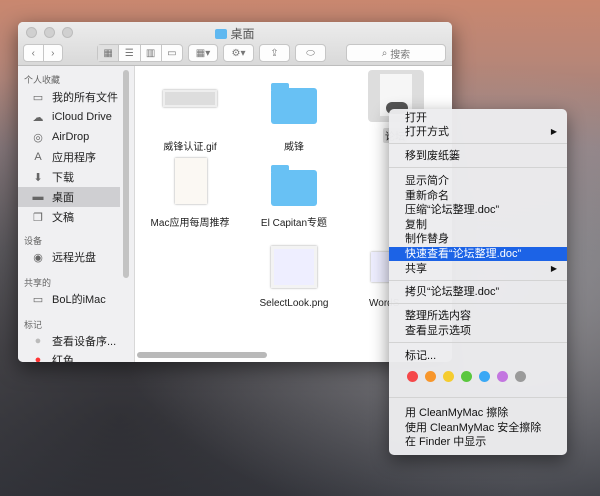  Describe the element at coordinates (69, 356) in the screenshot. I see `sidebar-item-tag-red: ● 红色` at that location.